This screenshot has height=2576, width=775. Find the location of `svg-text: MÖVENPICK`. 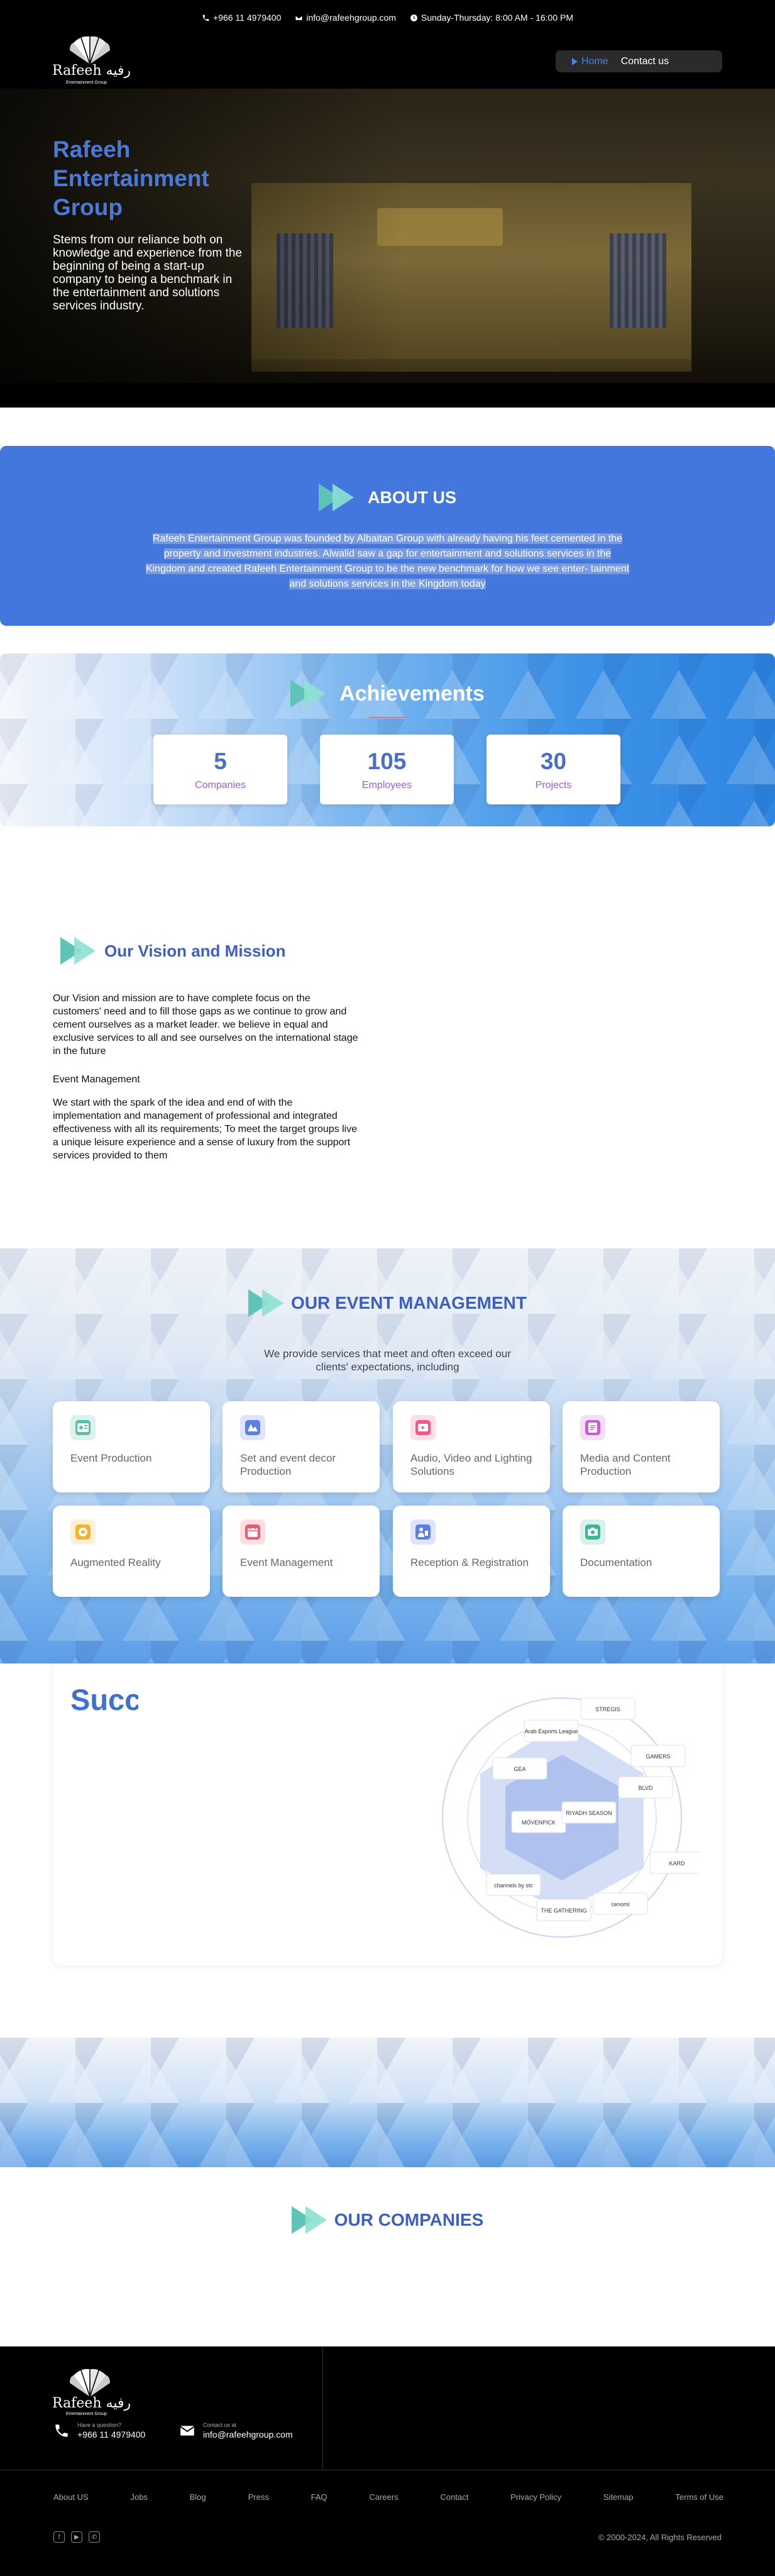

svg-text: MÖVENPICK is located at coordinates (539, 1822).